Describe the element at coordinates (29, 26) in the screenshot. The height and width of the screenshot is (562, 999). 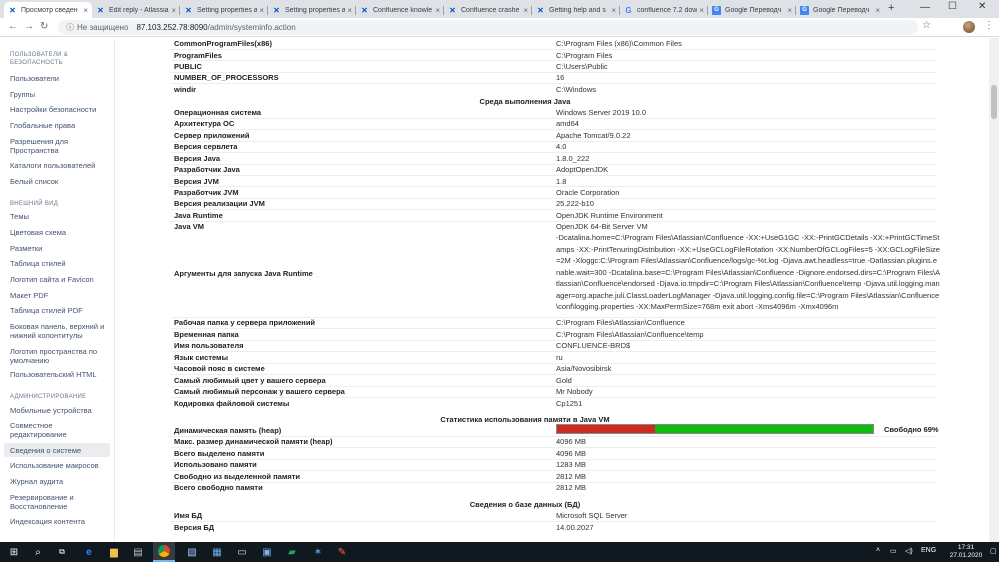
I see `forward-icon: →` at that location.